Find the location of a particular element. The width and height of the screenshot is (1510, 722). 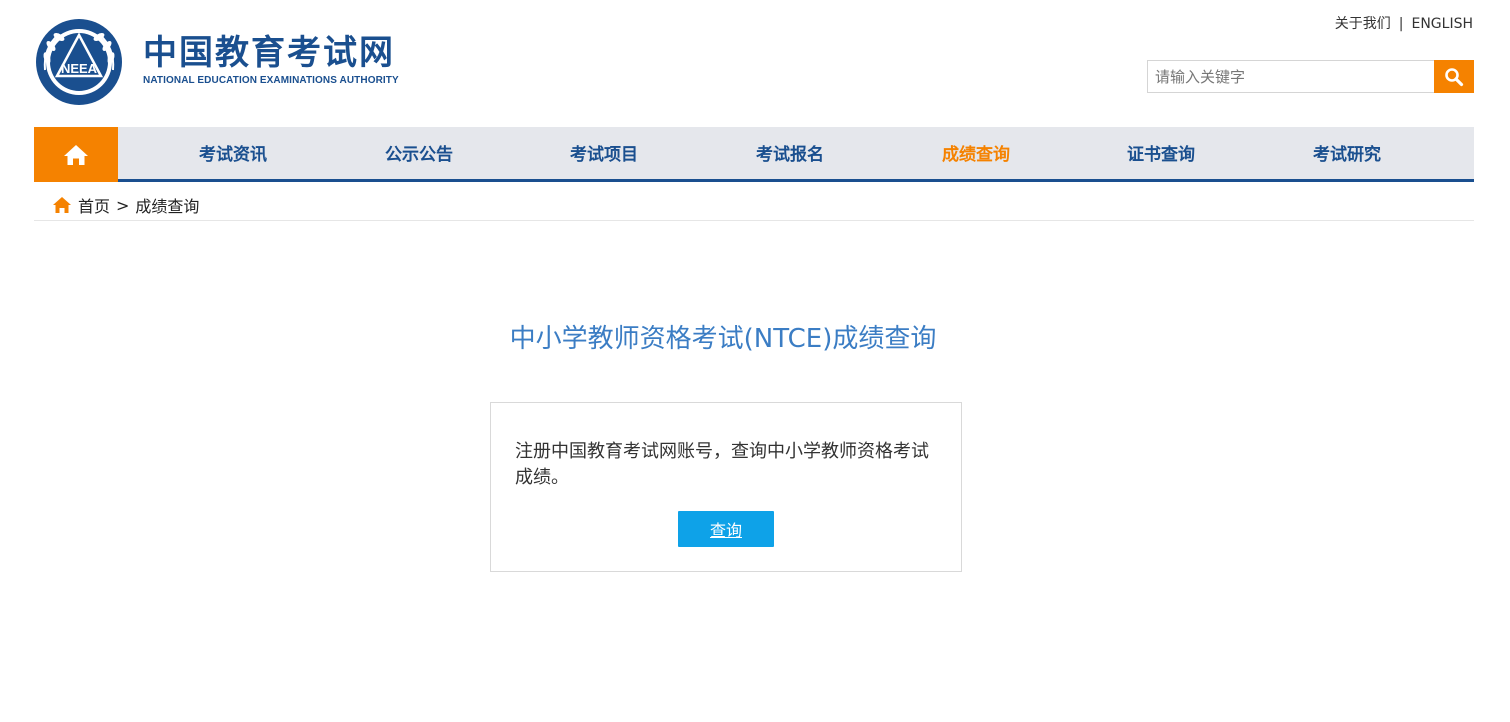

nav-item-exam-news: 考试资讯 is located at coordinates (233, 154).